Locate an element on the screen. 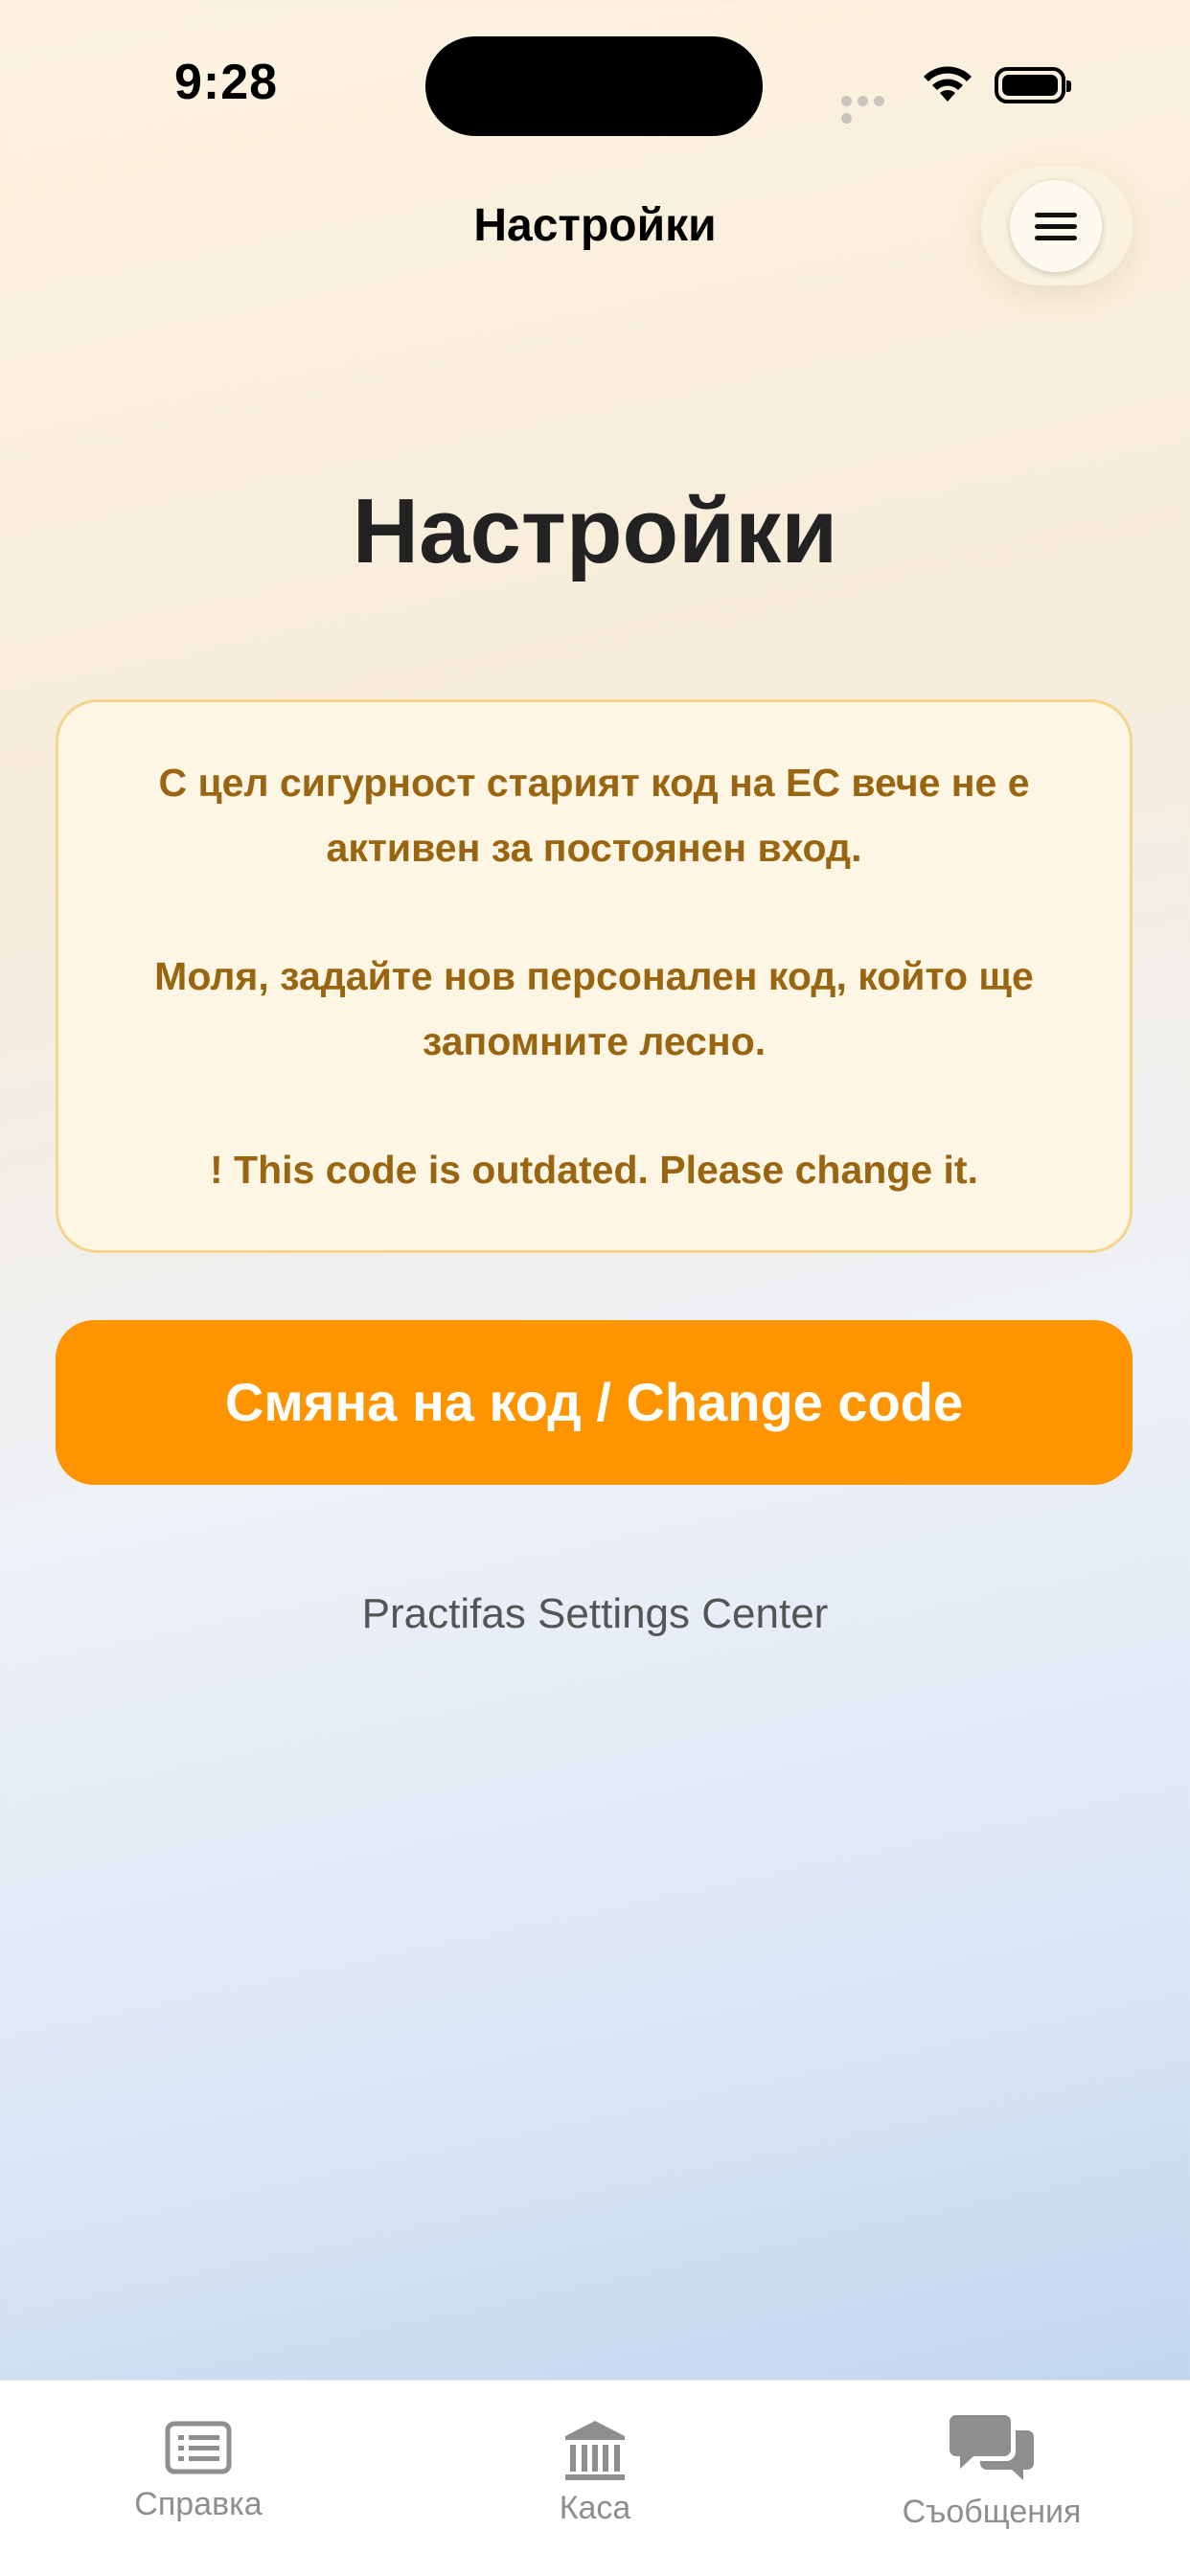  wifi-icon is located at coordinates (948, 84).